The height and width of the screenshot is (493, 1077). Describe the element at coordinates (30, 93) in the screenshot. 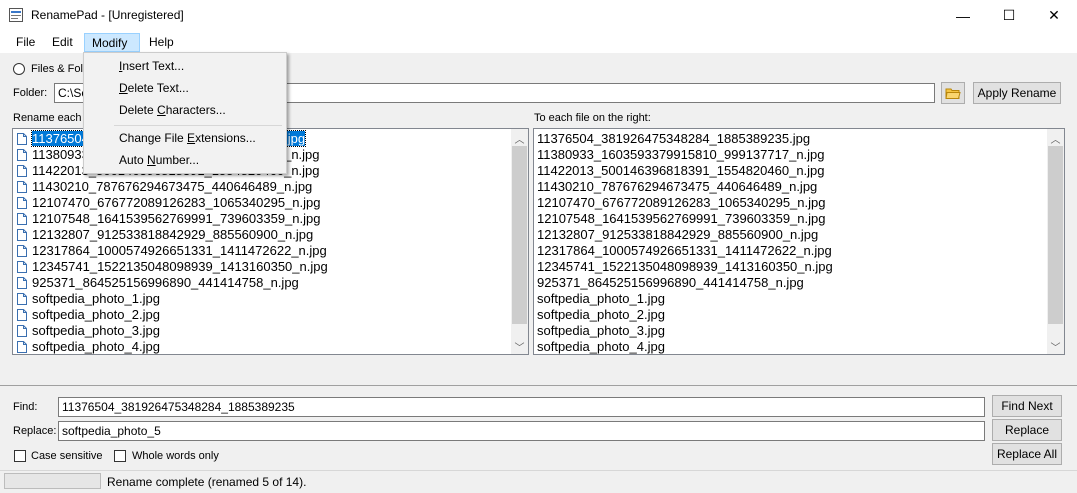

I see `folder-label: Folder:` at that location.